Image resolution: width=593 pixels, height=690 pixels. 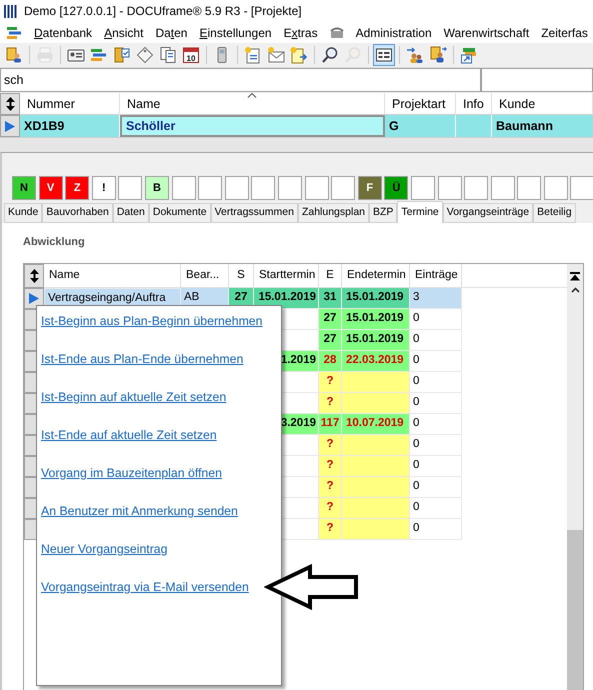 What do you see at coordinates (415, 55) in the screenshot?
I see `people-arrow-icon` at bounding box center [415, 55].